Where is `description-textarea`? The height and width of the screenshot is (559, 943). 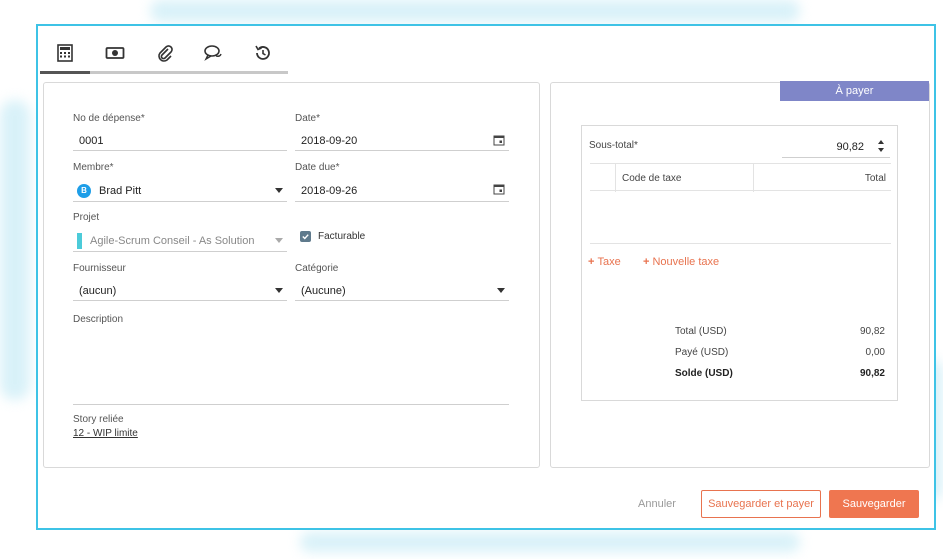 description-textarea is located at coordinates (291, 365).